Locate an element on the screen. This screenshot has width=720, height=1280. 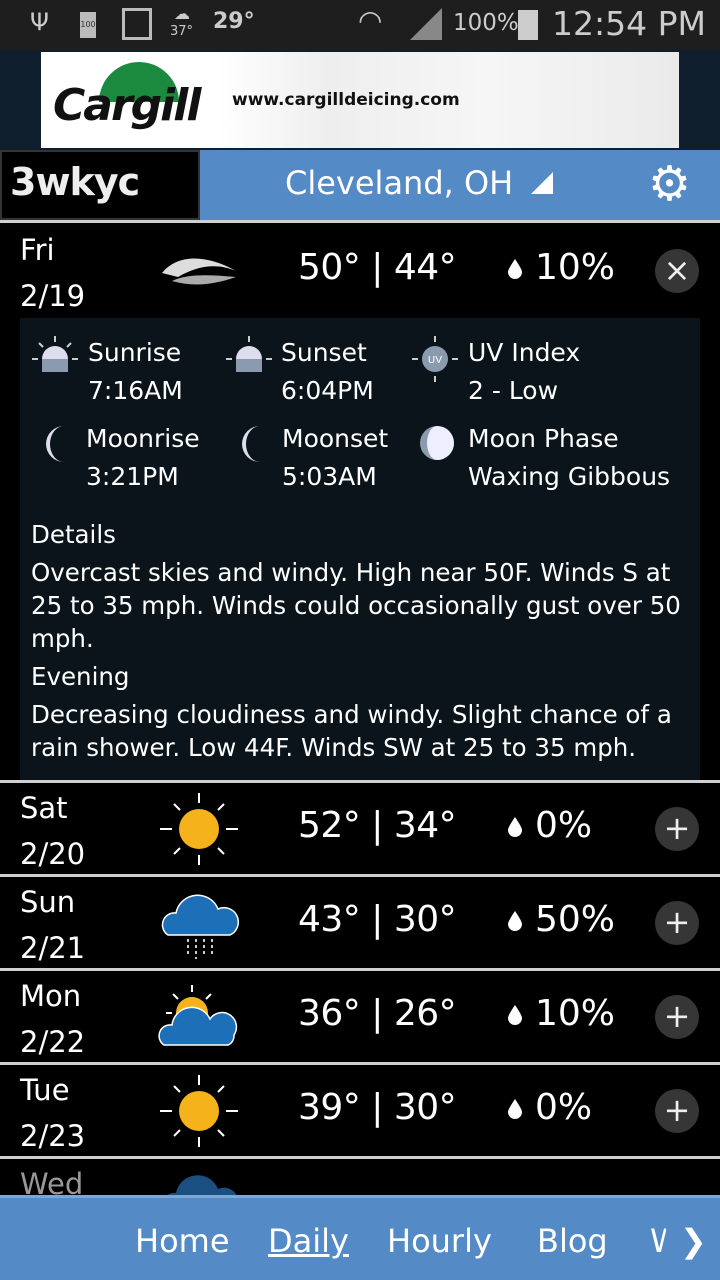
temps: 43° | 30° is located at coordinates (377, 919).